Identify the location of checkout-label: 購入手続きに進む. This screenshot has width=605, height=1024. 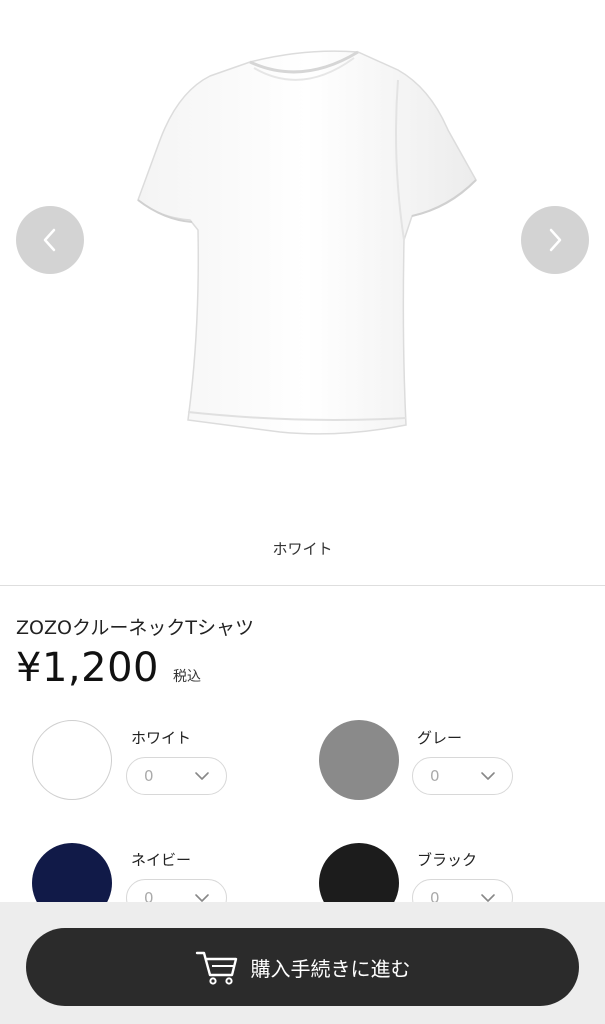
(330, 968).